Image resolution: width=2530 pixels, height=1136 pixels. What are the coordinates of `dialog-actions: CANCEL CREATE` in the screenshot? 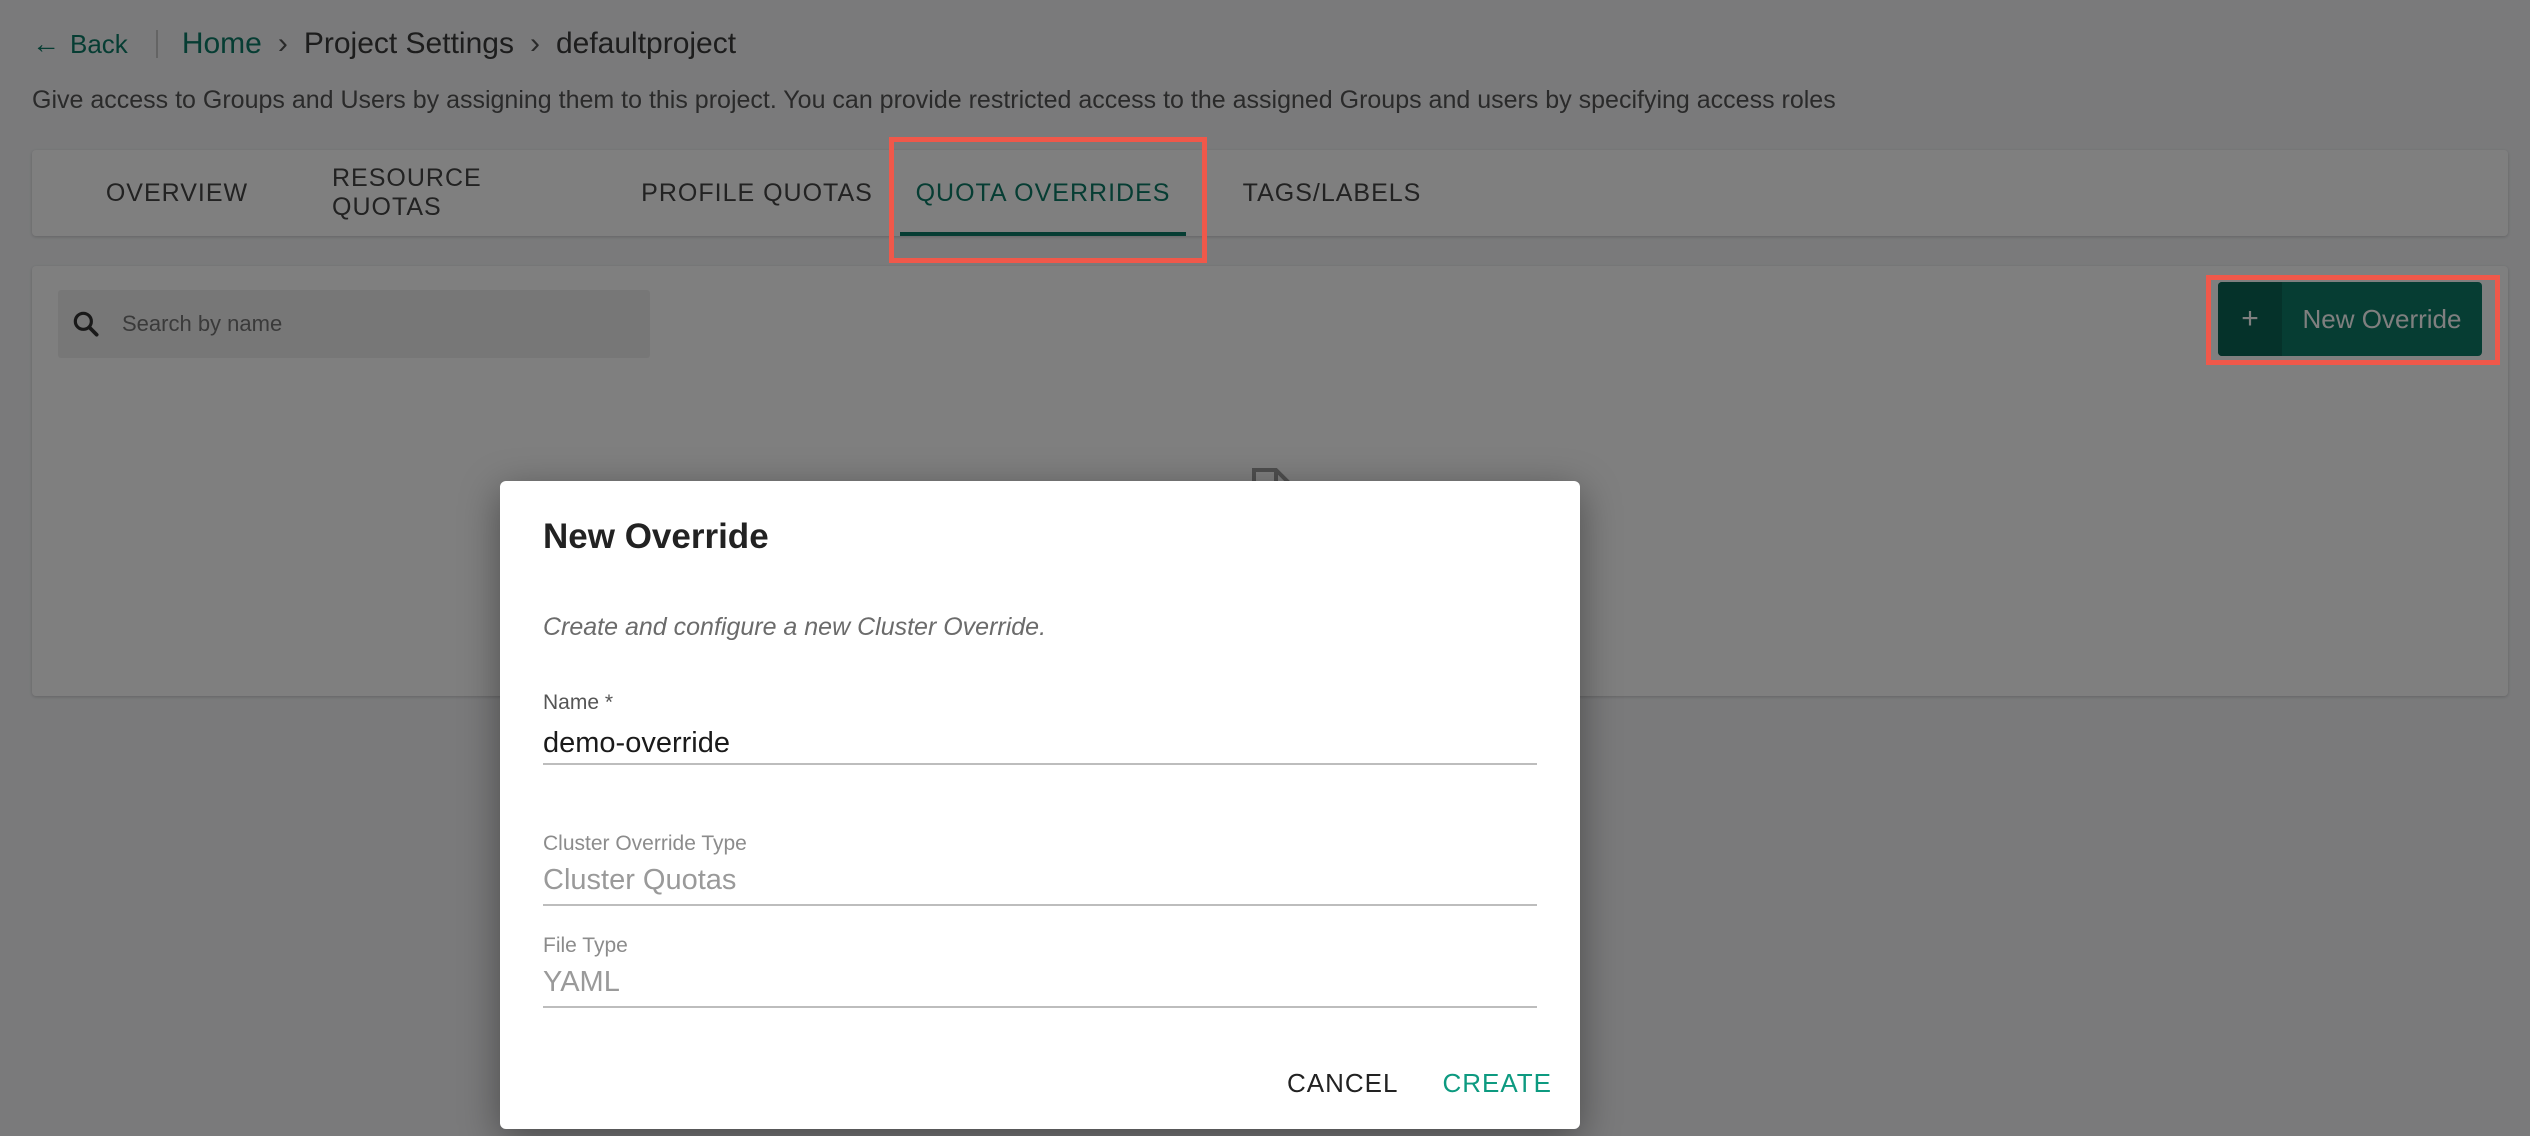 It's located at (1419, 1083).